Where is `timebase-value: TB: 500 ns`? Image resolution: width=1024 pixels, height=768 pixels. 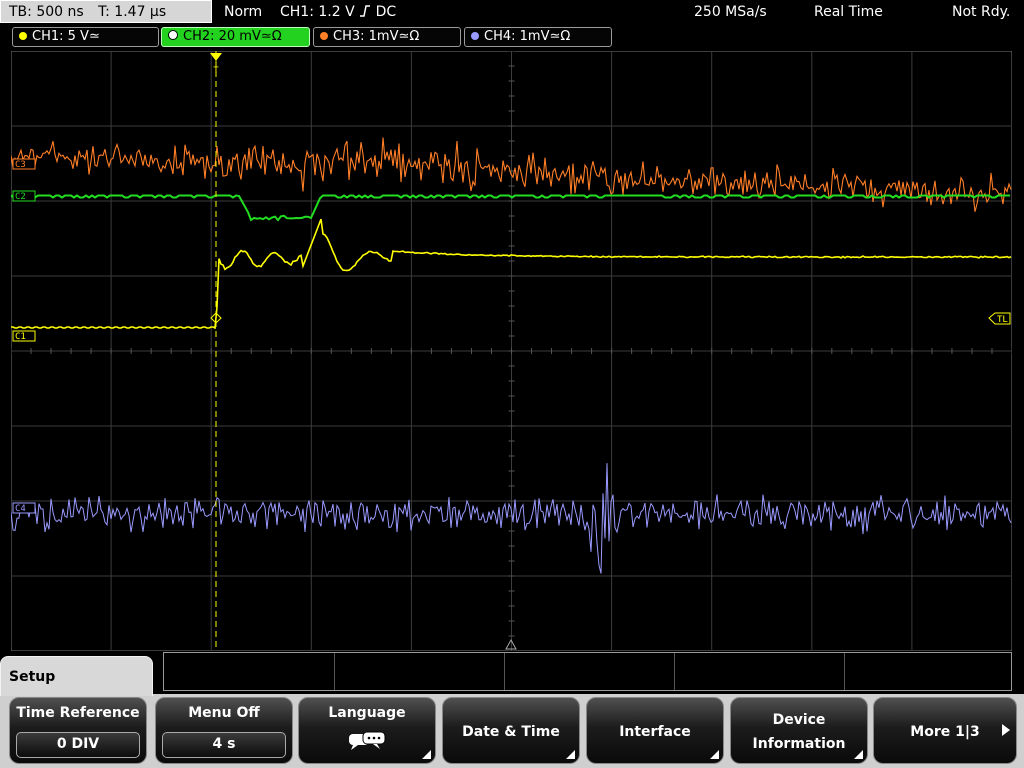
timebase-value: TB: 500 ns is located at coordinates (46, 12).